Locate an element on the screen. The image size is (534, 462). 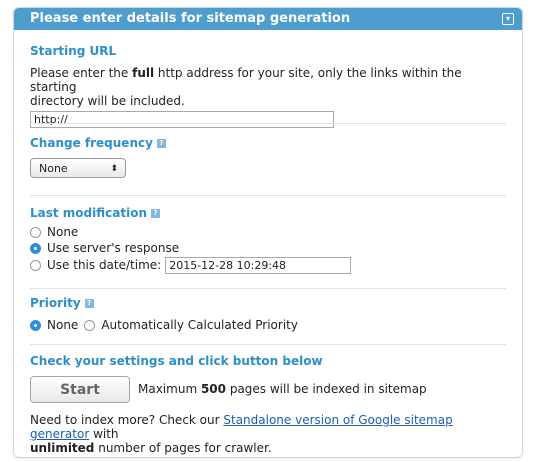
lastmod-option-datetime: Use this date/time: 2015-12-28 10:29:48 is located at coordinates (191, 265).